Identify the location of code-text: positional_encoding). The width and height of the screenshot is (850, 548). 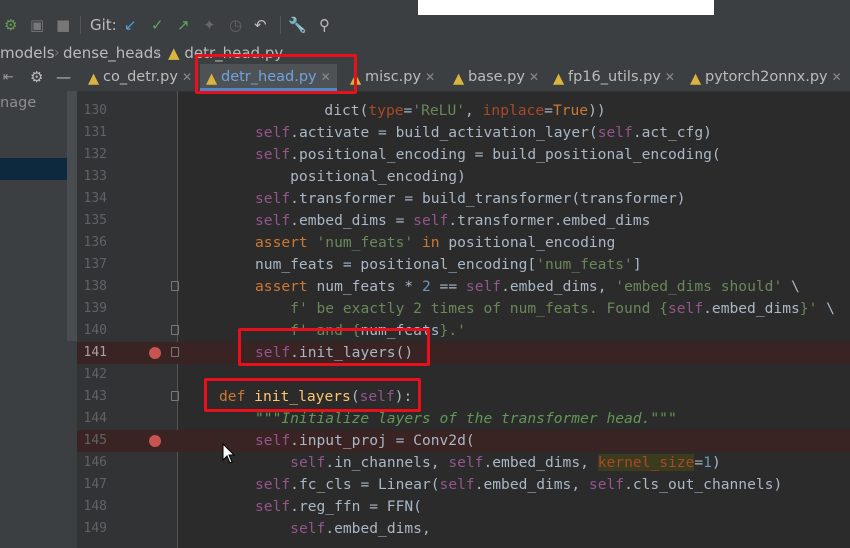
(360, 176).